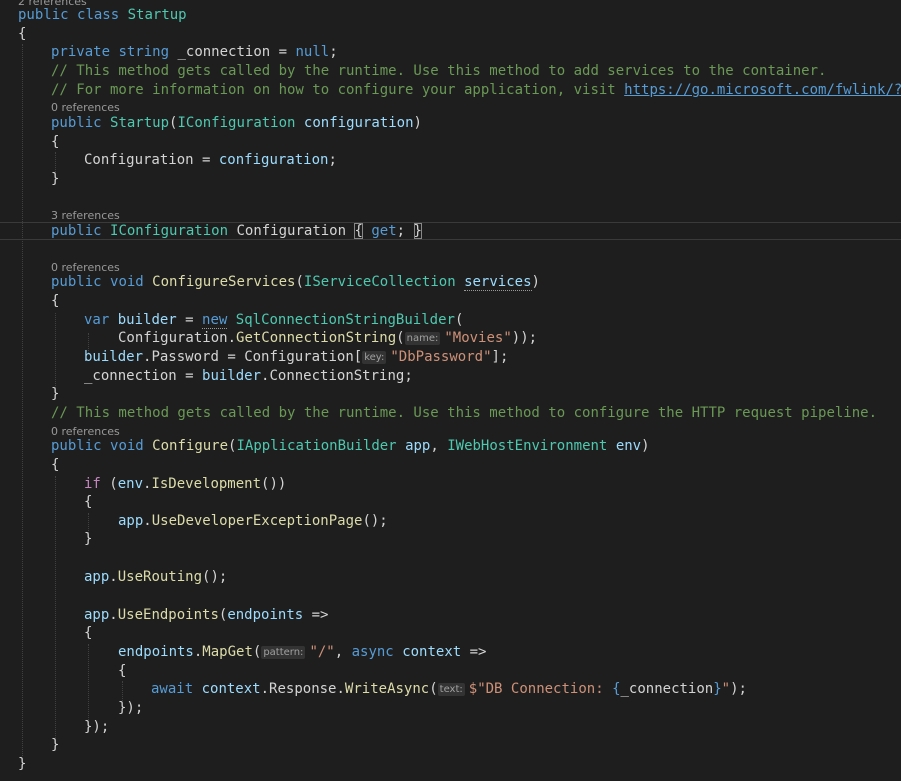 This screenshot has width=901, height=781. I want to click on variable: builder, so click(147, 320).